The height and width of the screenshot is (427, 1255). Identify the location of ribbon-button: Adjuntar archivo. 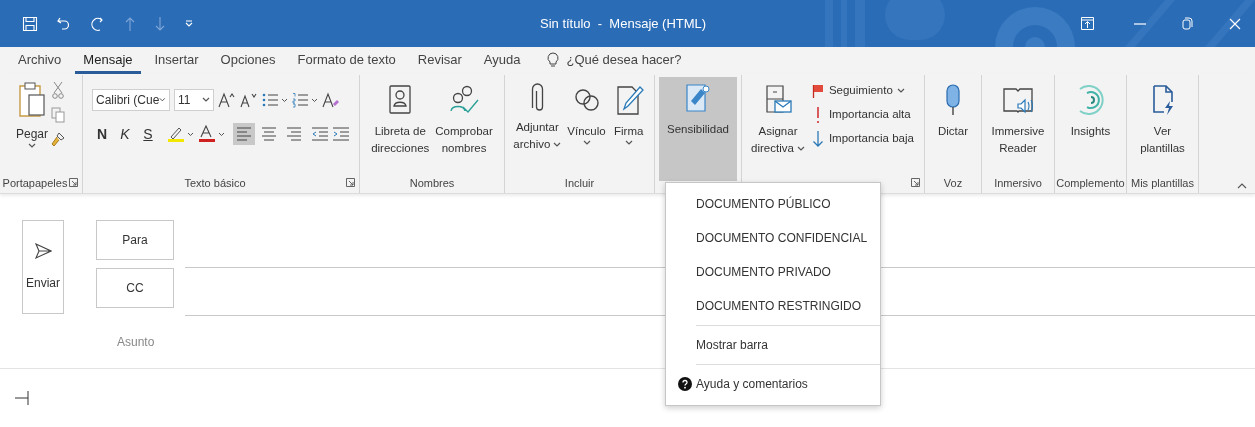
(537, 127).